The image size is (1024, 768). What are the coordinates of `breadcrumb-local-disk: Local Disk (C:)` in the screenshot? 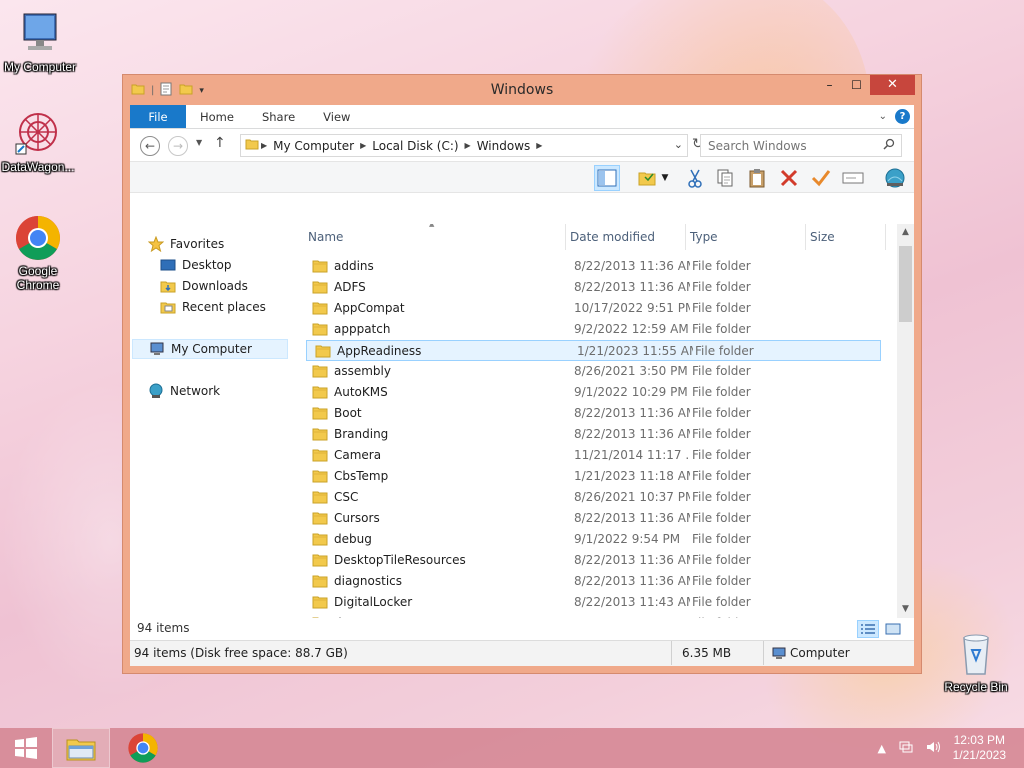 It's located at (415, 146).